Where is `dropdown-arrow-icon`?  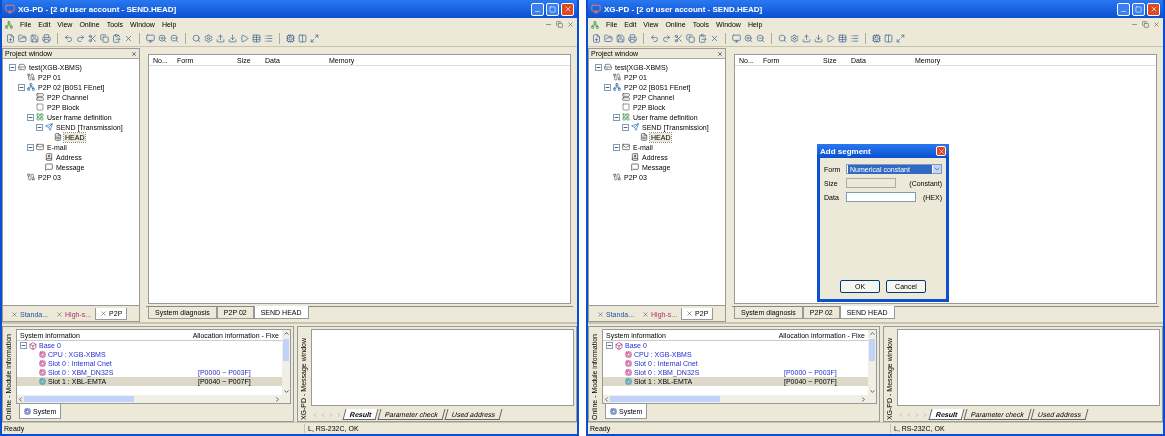
dropdown-arrow-icon is located at coordinates (937, 169).